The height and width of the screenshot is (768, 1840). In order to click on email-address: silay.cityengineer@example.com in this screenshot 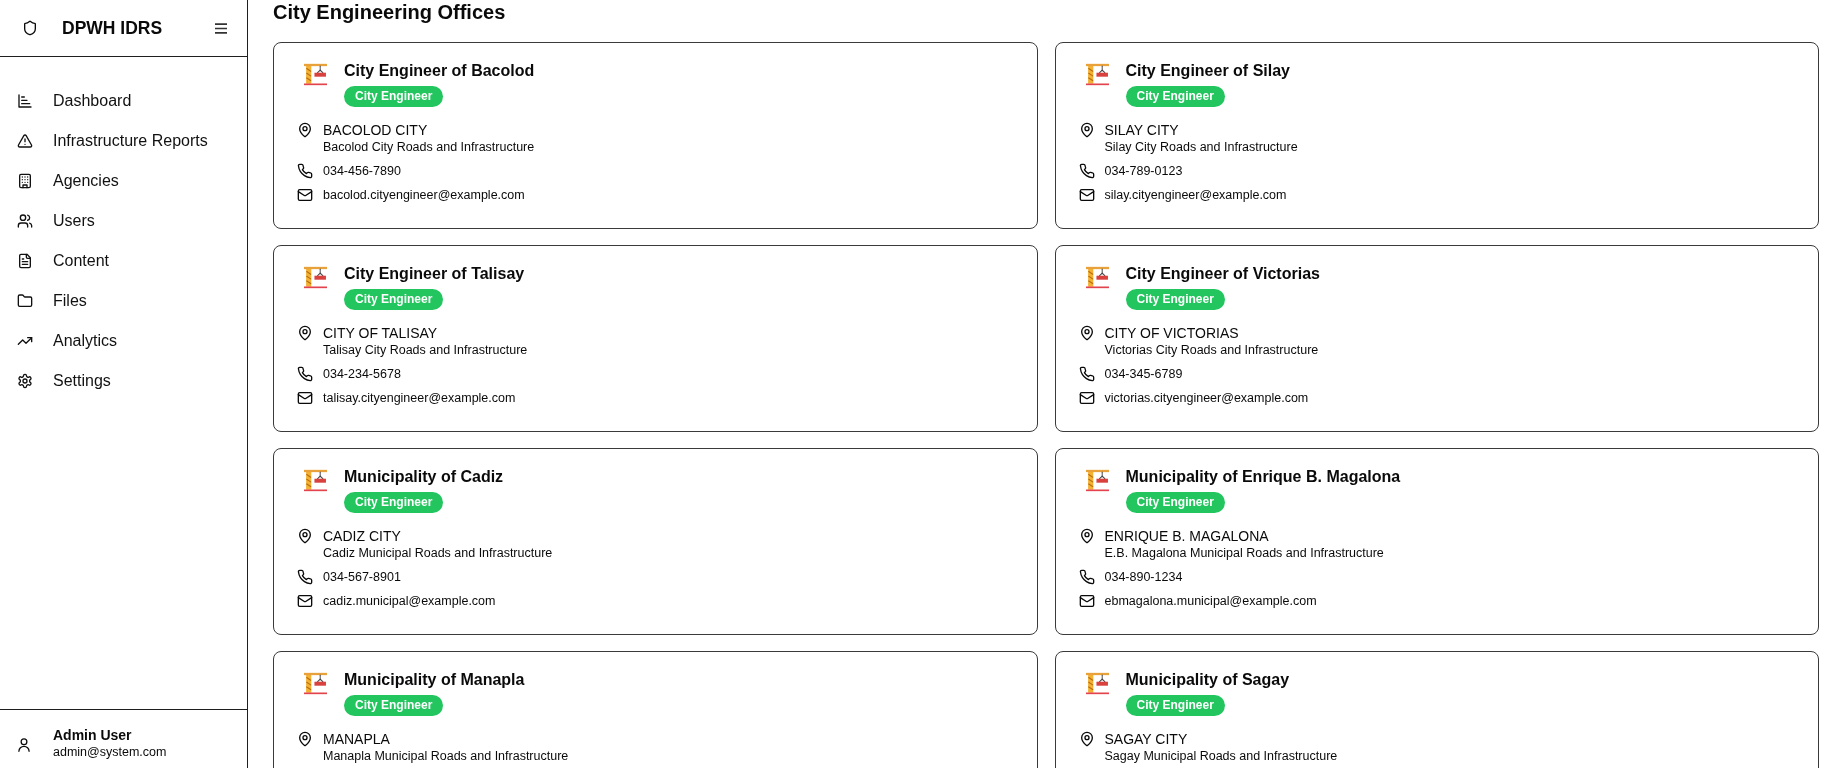, I will do `click(1195, 195)`.